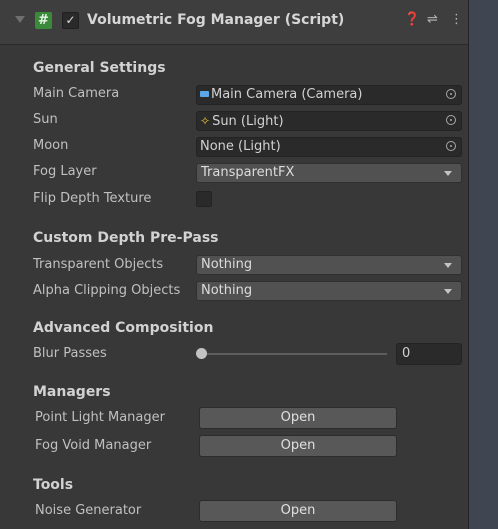  Describe the element at coordinates (20, 19) in the screenshot. I see `foldout-arrow-icon` at that location.